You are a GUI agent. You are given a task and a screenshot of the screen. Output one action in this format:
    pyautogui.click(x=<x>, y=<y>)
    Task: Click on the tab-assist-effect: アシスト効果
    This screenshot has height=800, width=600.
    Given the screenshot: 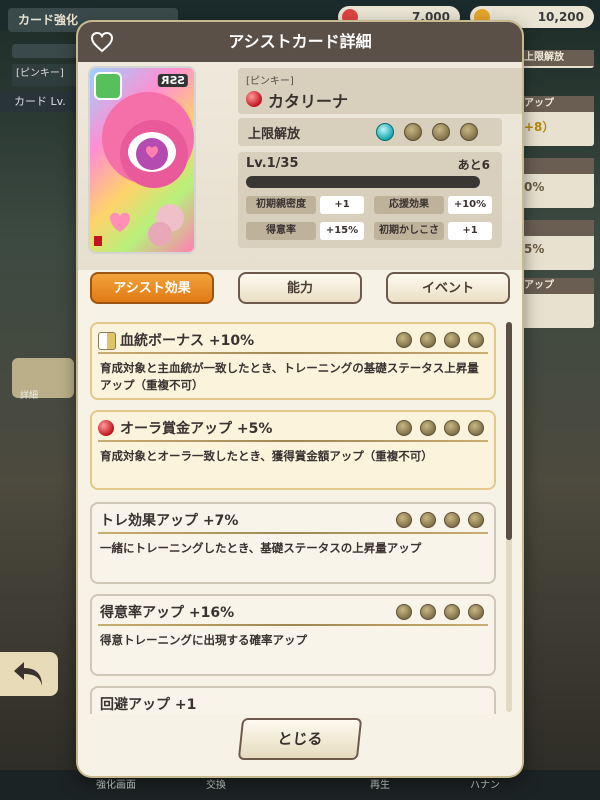 What is the action you would take?
    pyautogui.click(x=152, y=288)
    